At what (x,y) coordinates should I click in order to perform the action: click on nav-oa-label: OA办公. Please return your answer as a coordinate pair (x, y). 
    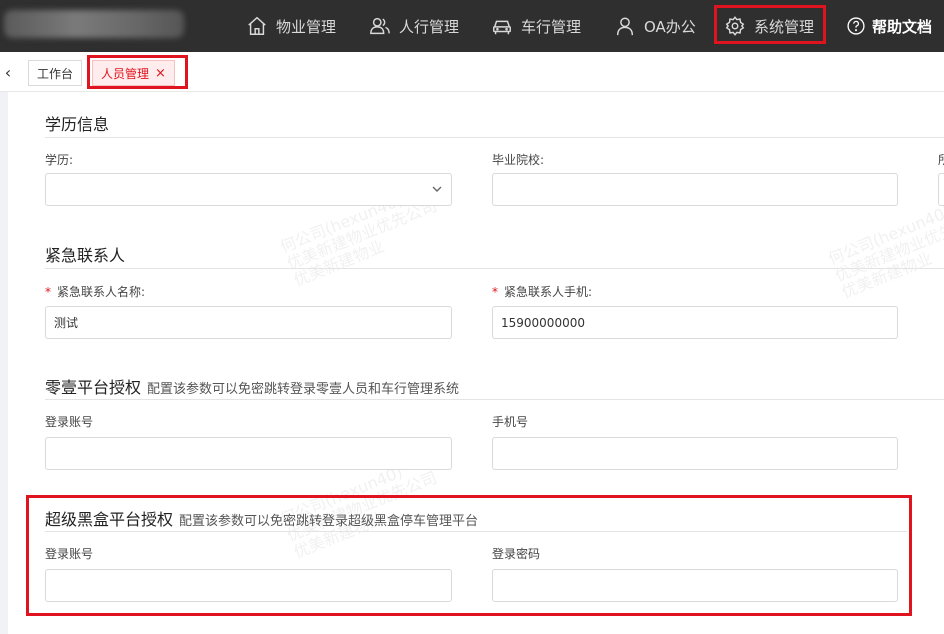
    Looking at the image, I should click on (670, 26).